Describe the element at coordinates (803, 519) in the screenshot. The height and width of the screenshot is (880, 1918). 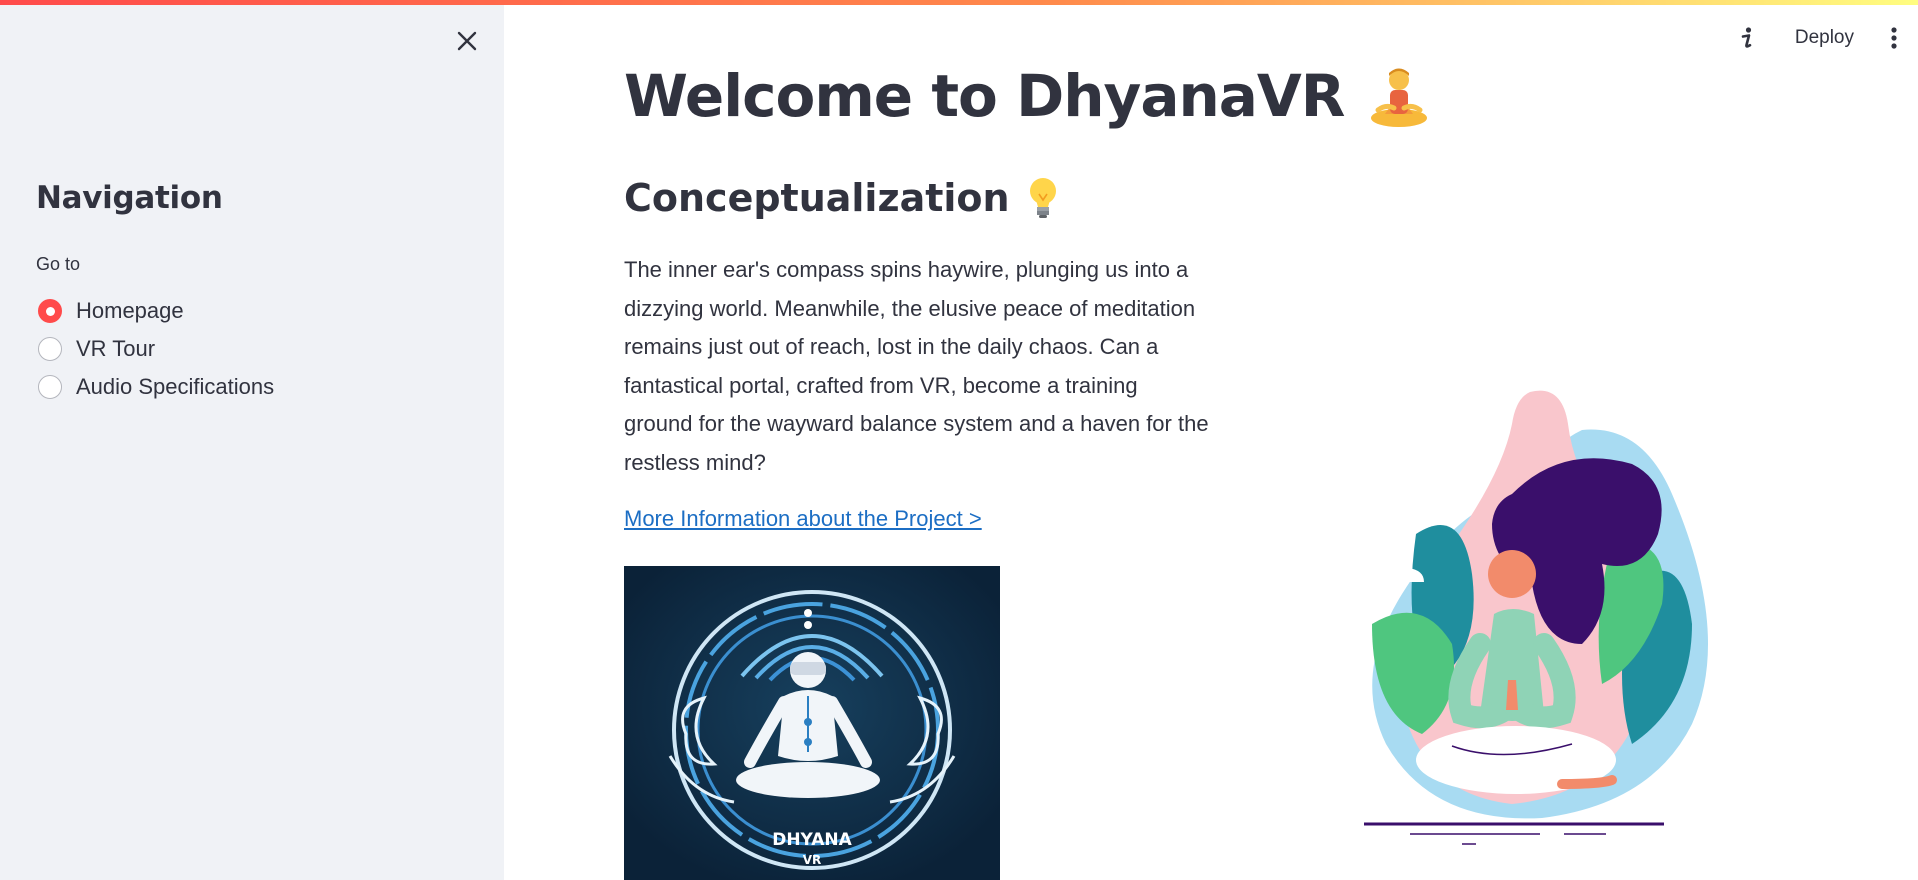
I see `more-info-link: More Information about the Project >` at that location.